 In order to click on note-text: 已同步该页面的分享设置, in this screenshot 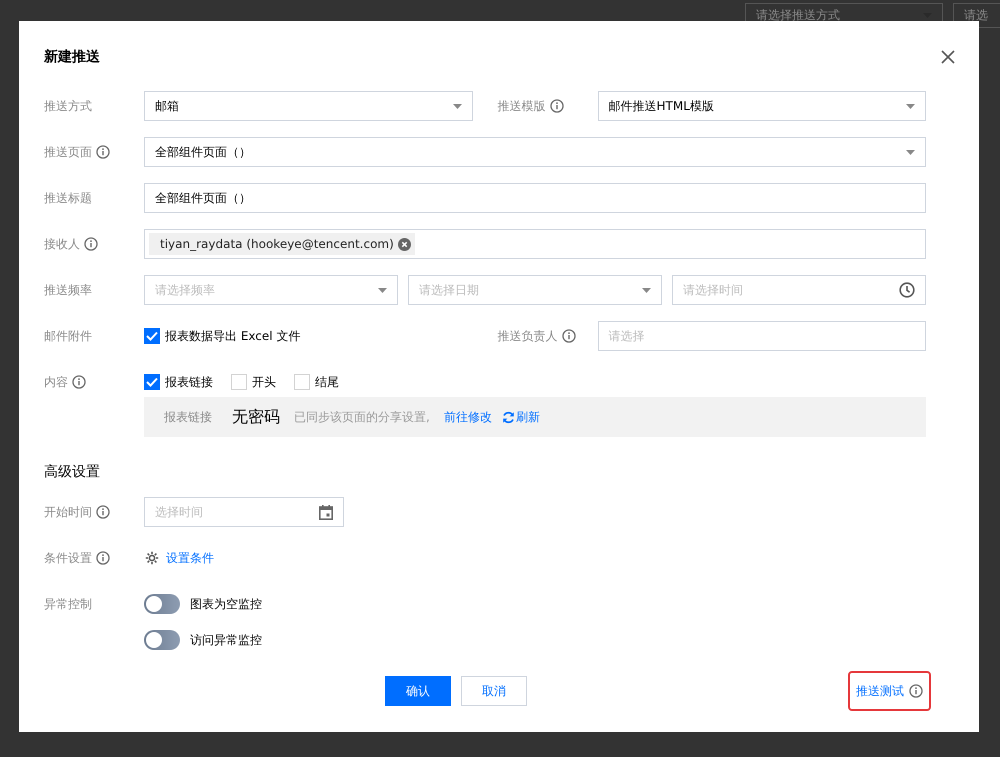, I will do `click(362, 417)`.